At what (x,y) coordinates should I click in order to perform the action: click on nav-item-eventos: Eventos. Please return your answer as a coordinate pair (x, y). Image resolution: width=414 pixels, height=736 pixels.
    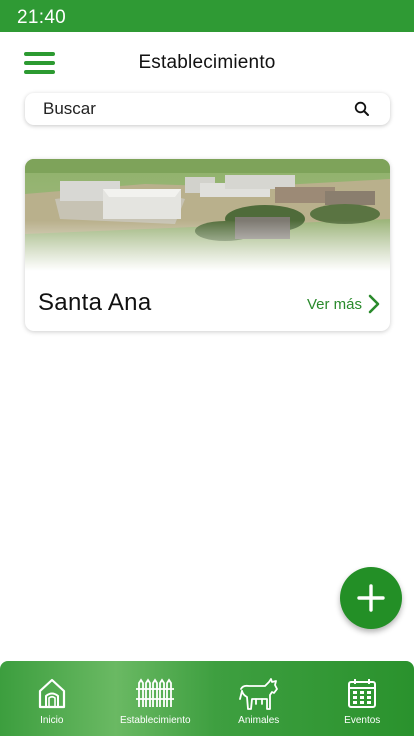
    Looking at the image, I should click on (362, 698).